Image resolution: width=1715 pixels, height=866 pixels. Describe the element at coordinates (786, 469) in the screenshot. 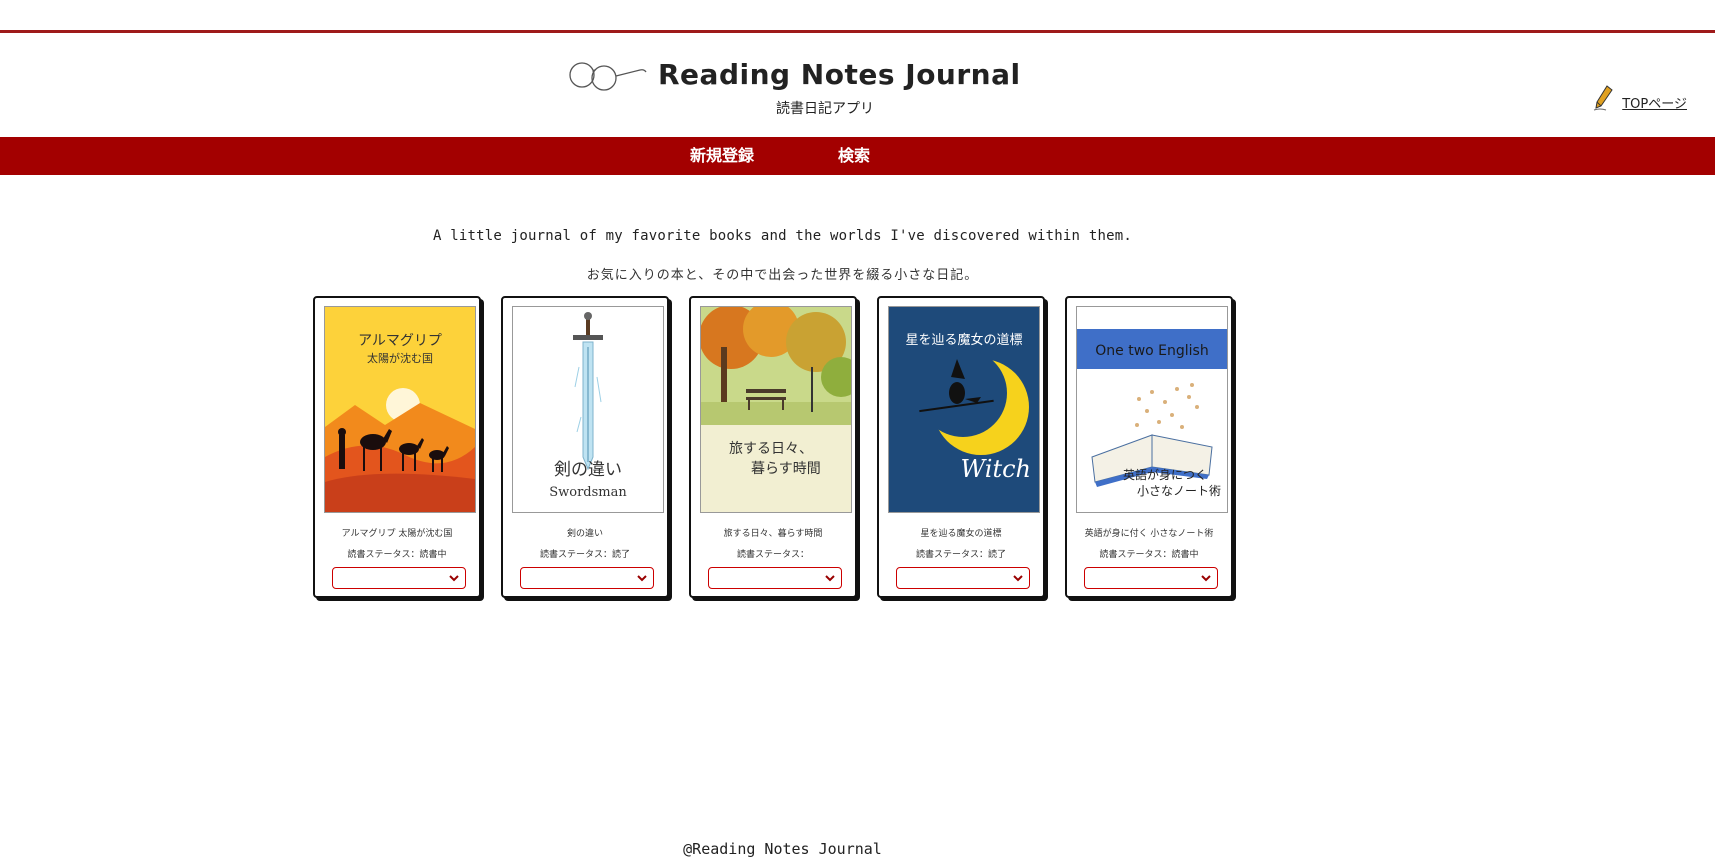

I see `cover-subtitle: 暮らす時間` at that location.